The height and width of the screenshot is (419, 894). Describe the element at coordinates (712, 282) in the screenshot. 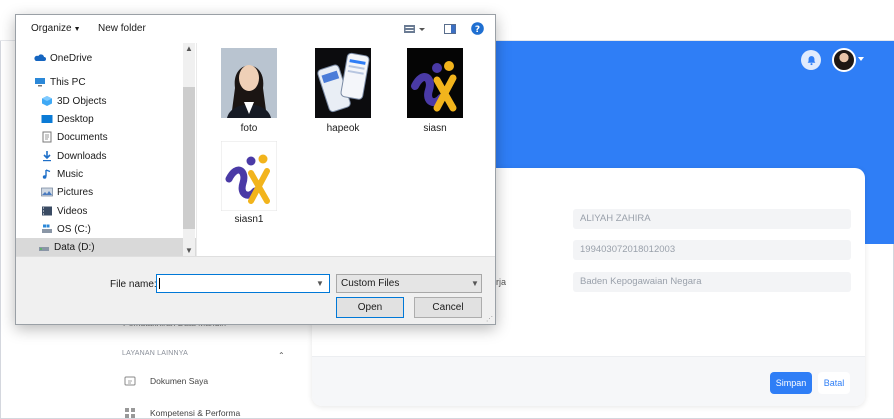

I see `unit-field: Baden Kepogawaian Negara` at that location.